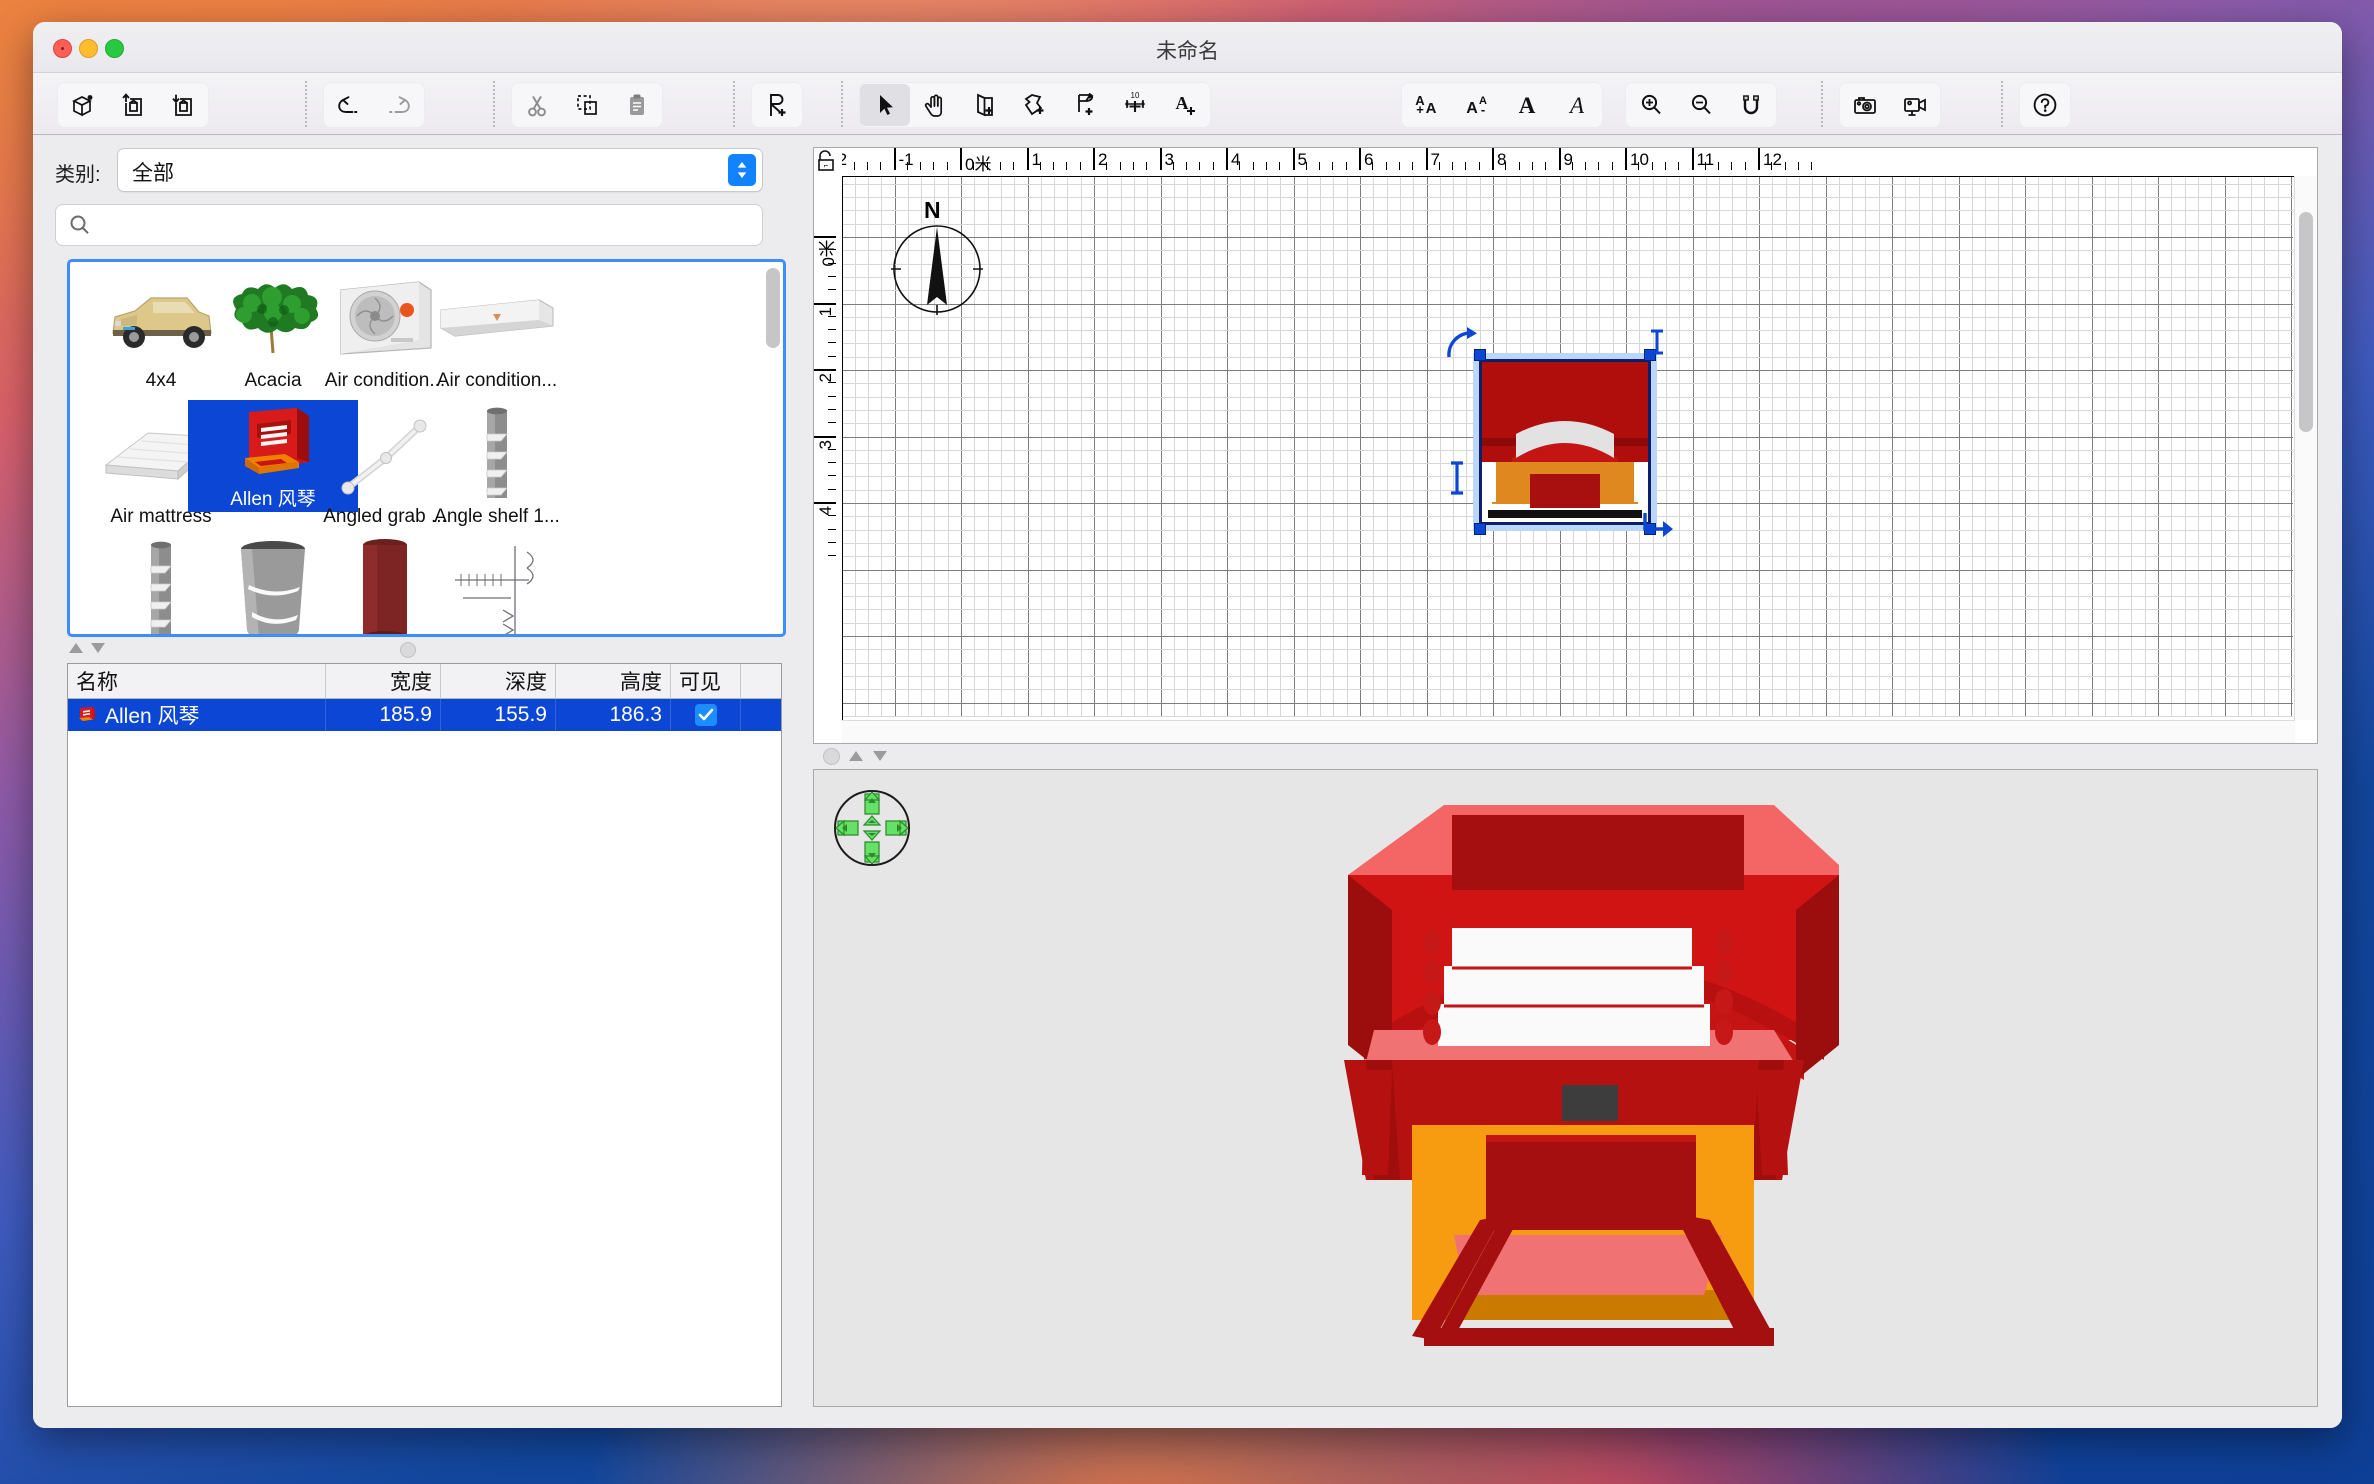 The image size is (2374, 1484). What do you see at coordinates (872, 828) in the screenshot?
I see `navigation-pad` at bounding box center [872, 828].